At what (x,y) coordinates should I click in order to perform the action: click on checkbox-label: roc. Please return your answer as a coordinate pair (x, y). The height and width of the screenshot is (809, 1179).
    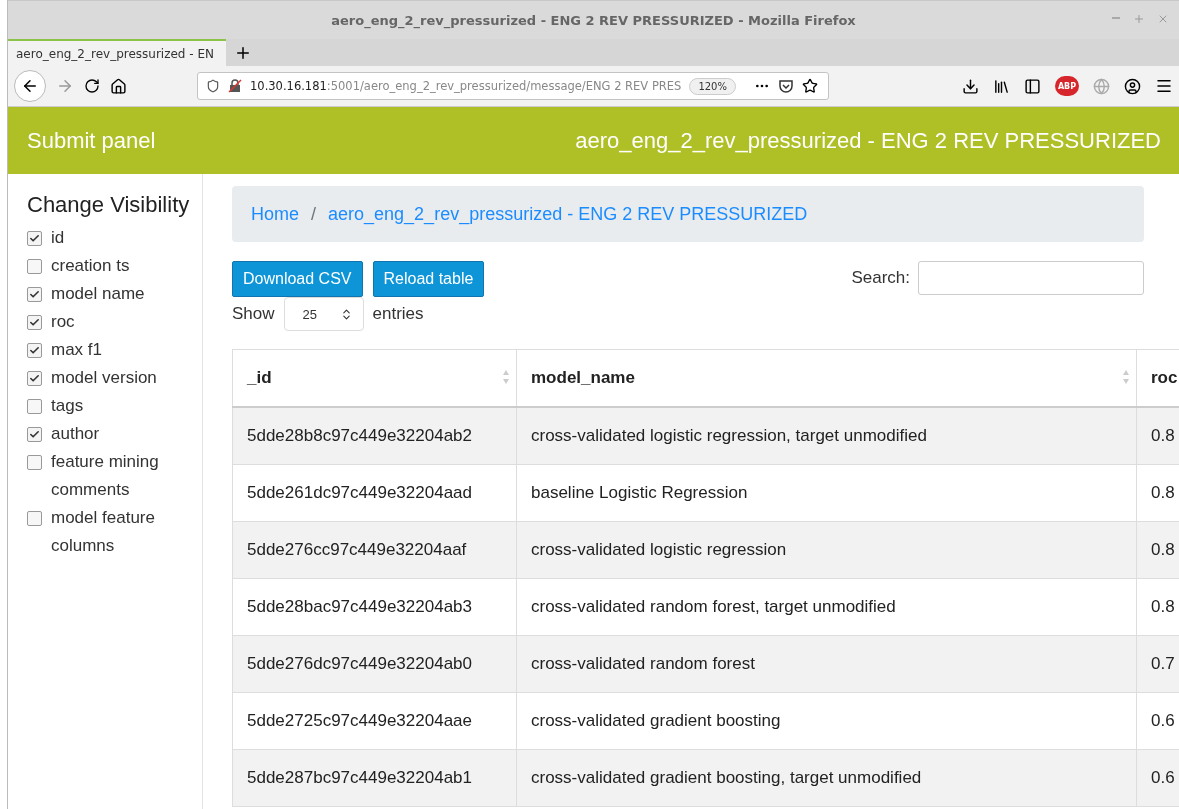
    Looking at the image, I should click on (63, 322).